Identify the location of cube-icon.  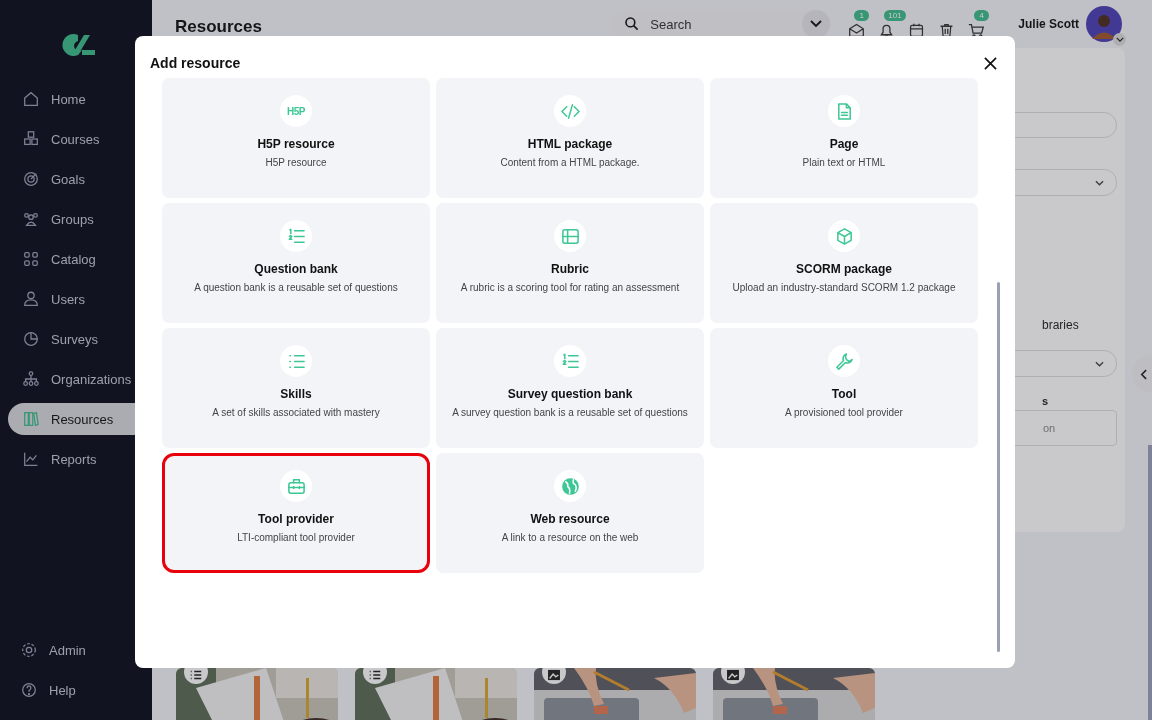
(844, 236).